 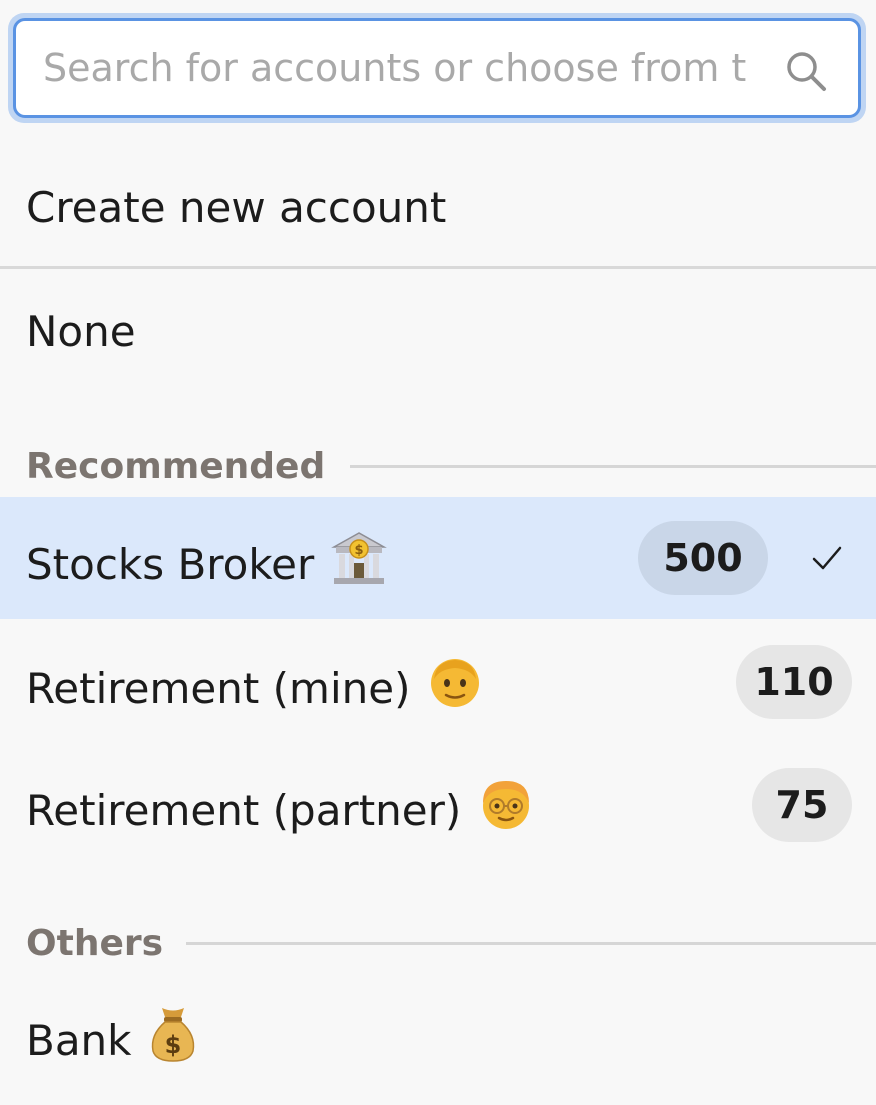 What do you see at coordinates (438, 558) in the screenshot?
I see `list-item-stocks-broker: Stocks Broker $ 500` at bounding box center [438, 558].